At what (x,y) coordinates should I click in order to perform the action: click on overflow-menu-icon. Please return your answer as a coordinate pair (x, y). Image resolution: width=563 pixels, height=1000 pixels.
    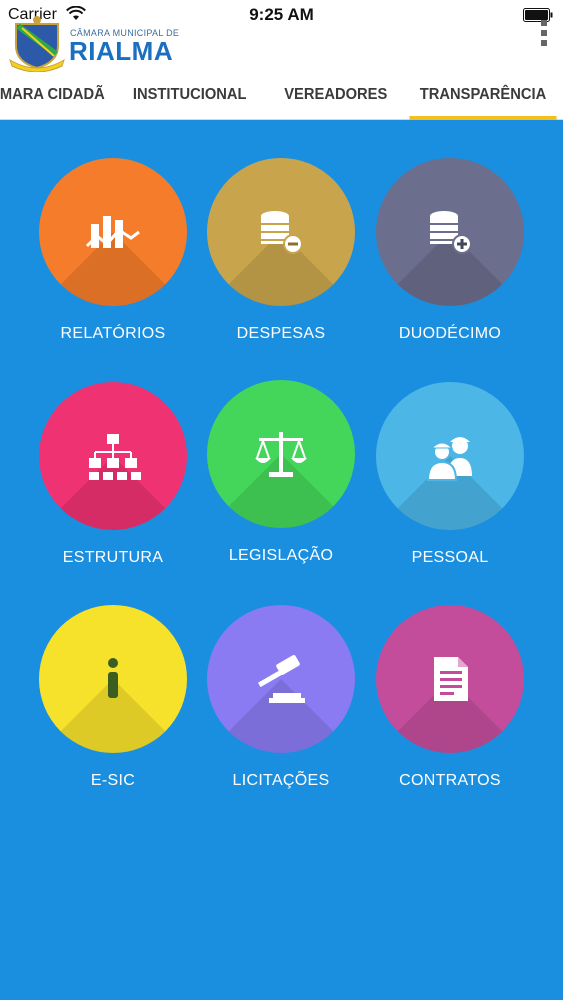
    Looking at the image, I should click on (544, 35).